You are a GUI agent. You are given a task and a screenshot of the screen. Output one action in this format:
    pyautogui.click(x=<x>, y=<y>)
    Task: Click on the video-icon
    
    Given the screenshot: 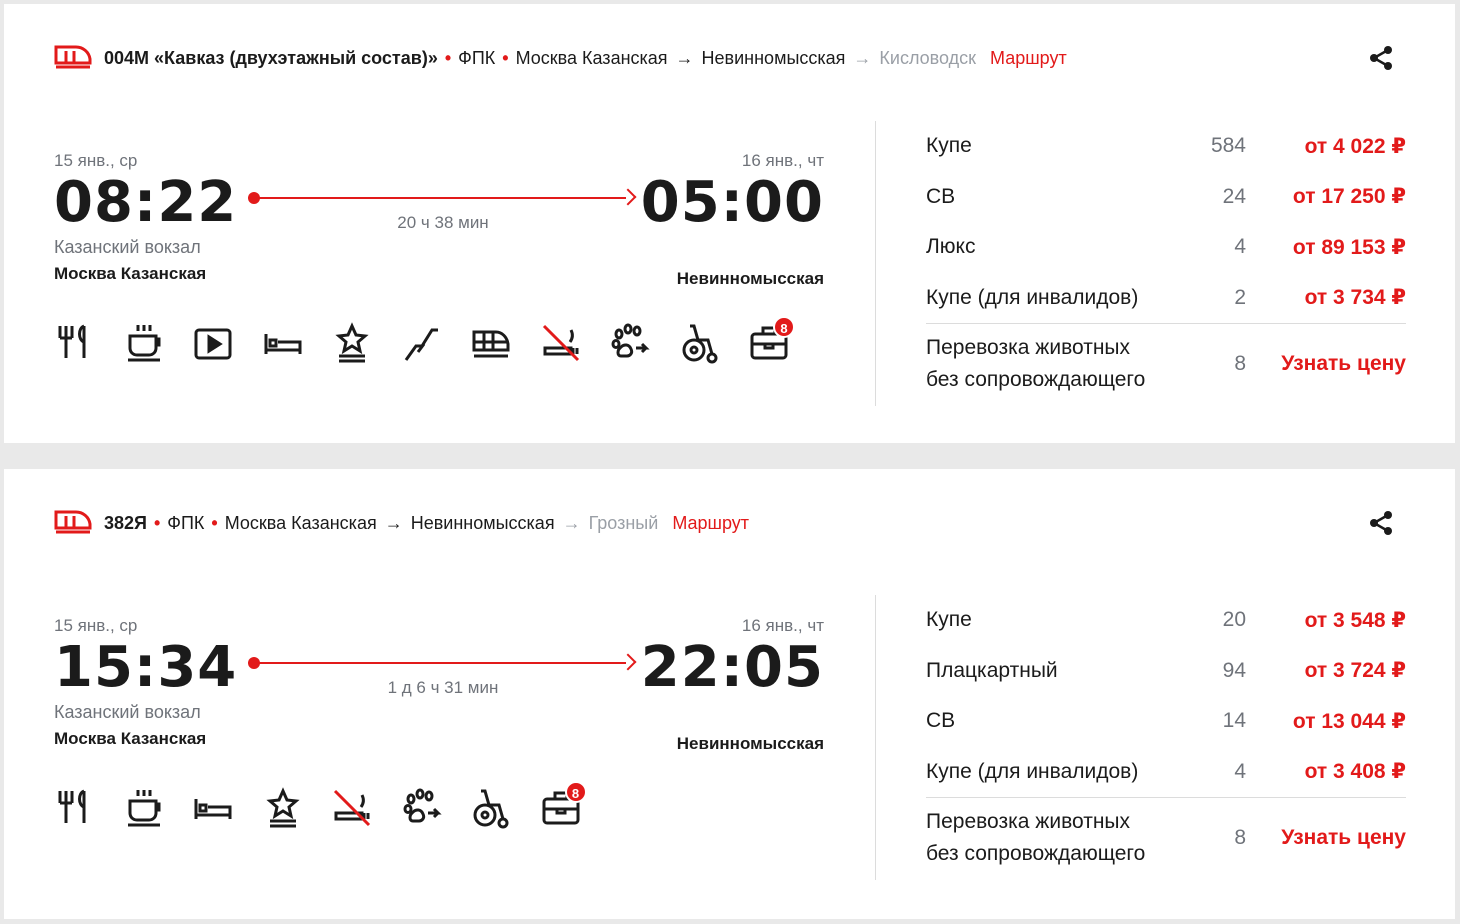 What is the action you would take?
    pyautogui.click(x=213, y=345)
    